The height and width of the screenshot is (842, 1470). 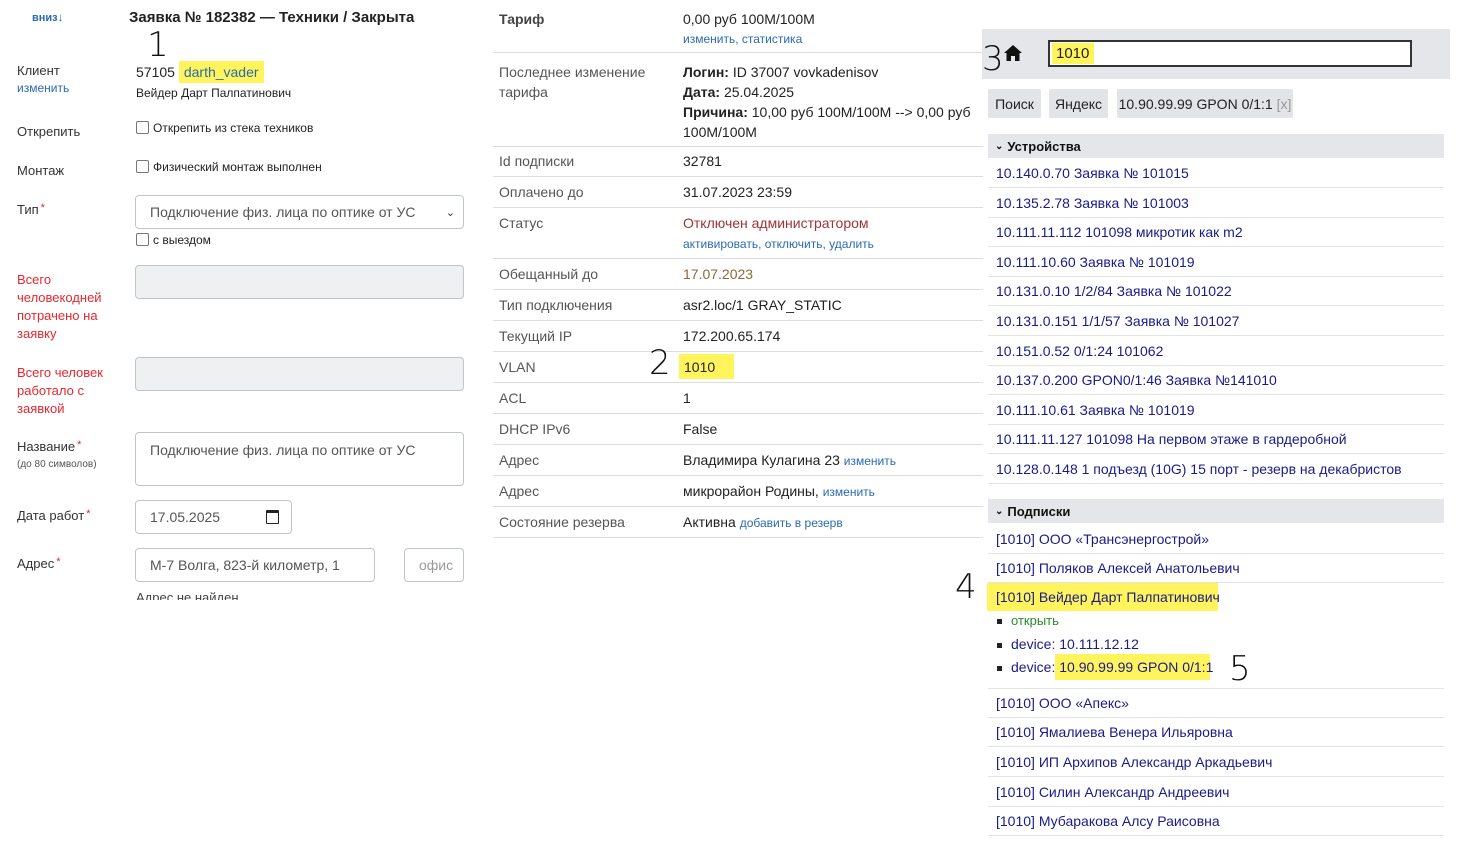 I want to click on activate-link: активировать, so click(x=720, y=244).